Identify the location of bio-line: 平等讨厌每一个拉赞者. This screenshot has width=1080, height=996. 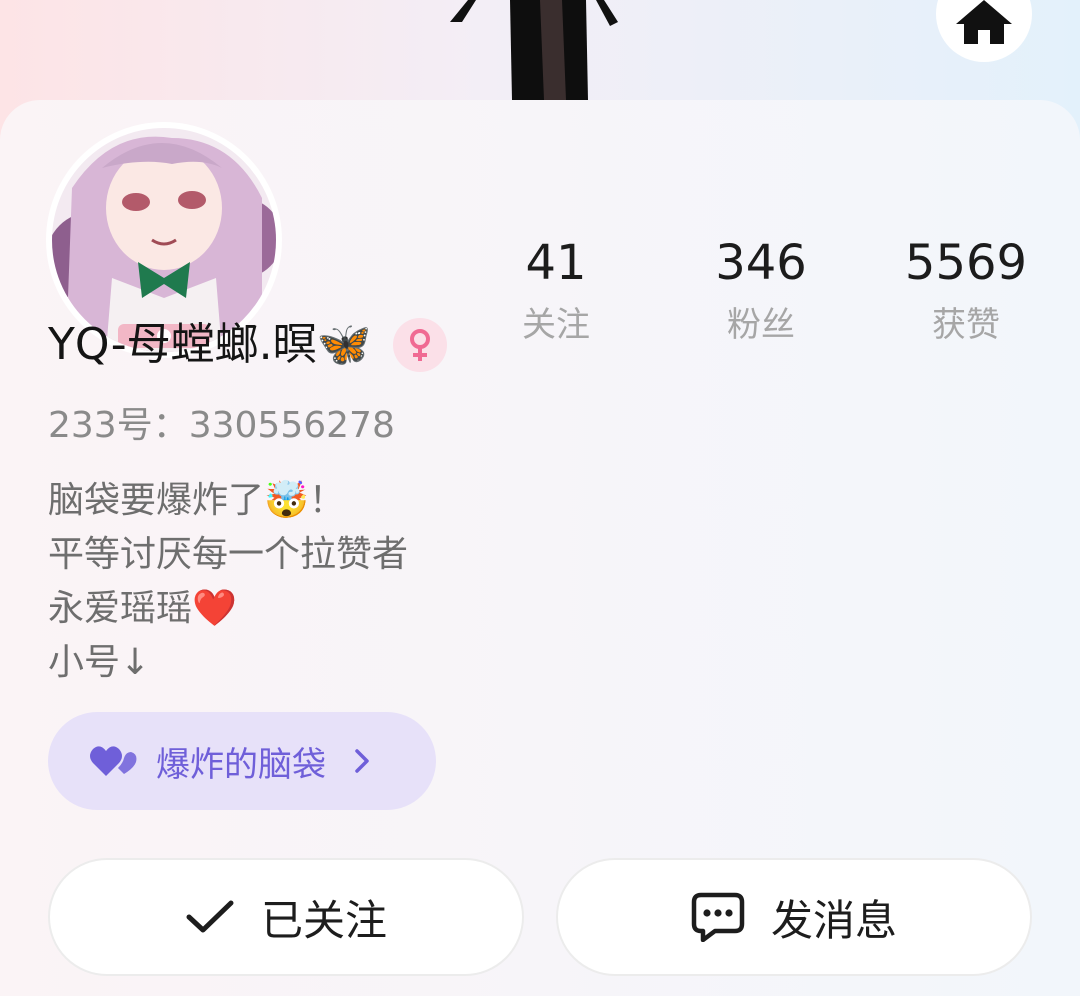
(228, 554).